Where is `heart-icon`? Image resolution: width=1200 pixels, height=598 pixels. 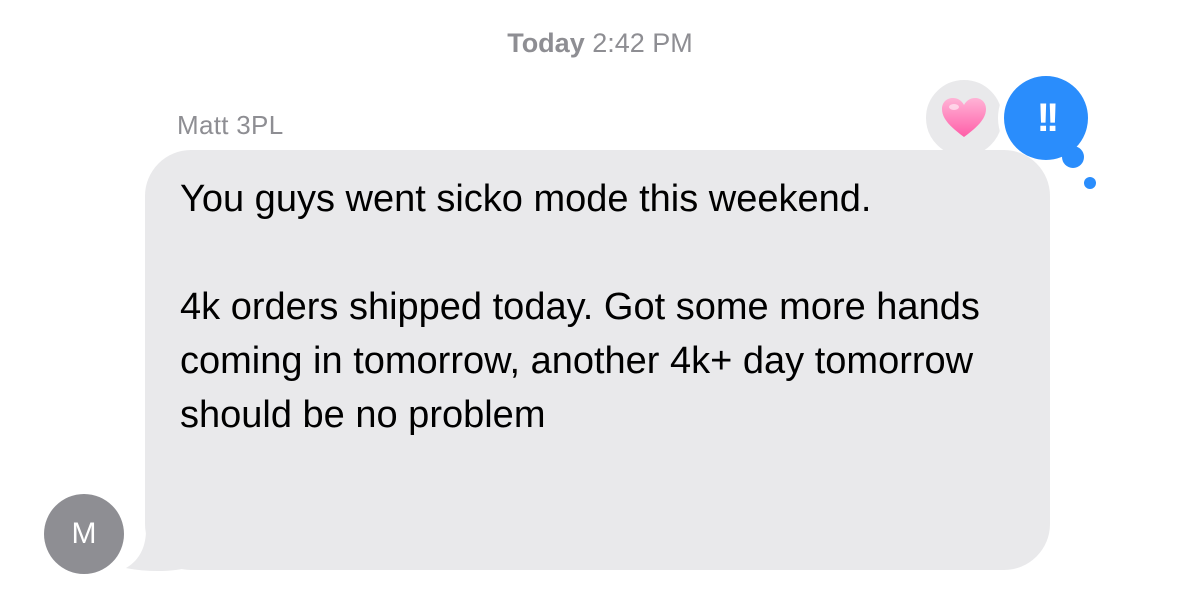
heart-icon is located at coordinates (964, 117).